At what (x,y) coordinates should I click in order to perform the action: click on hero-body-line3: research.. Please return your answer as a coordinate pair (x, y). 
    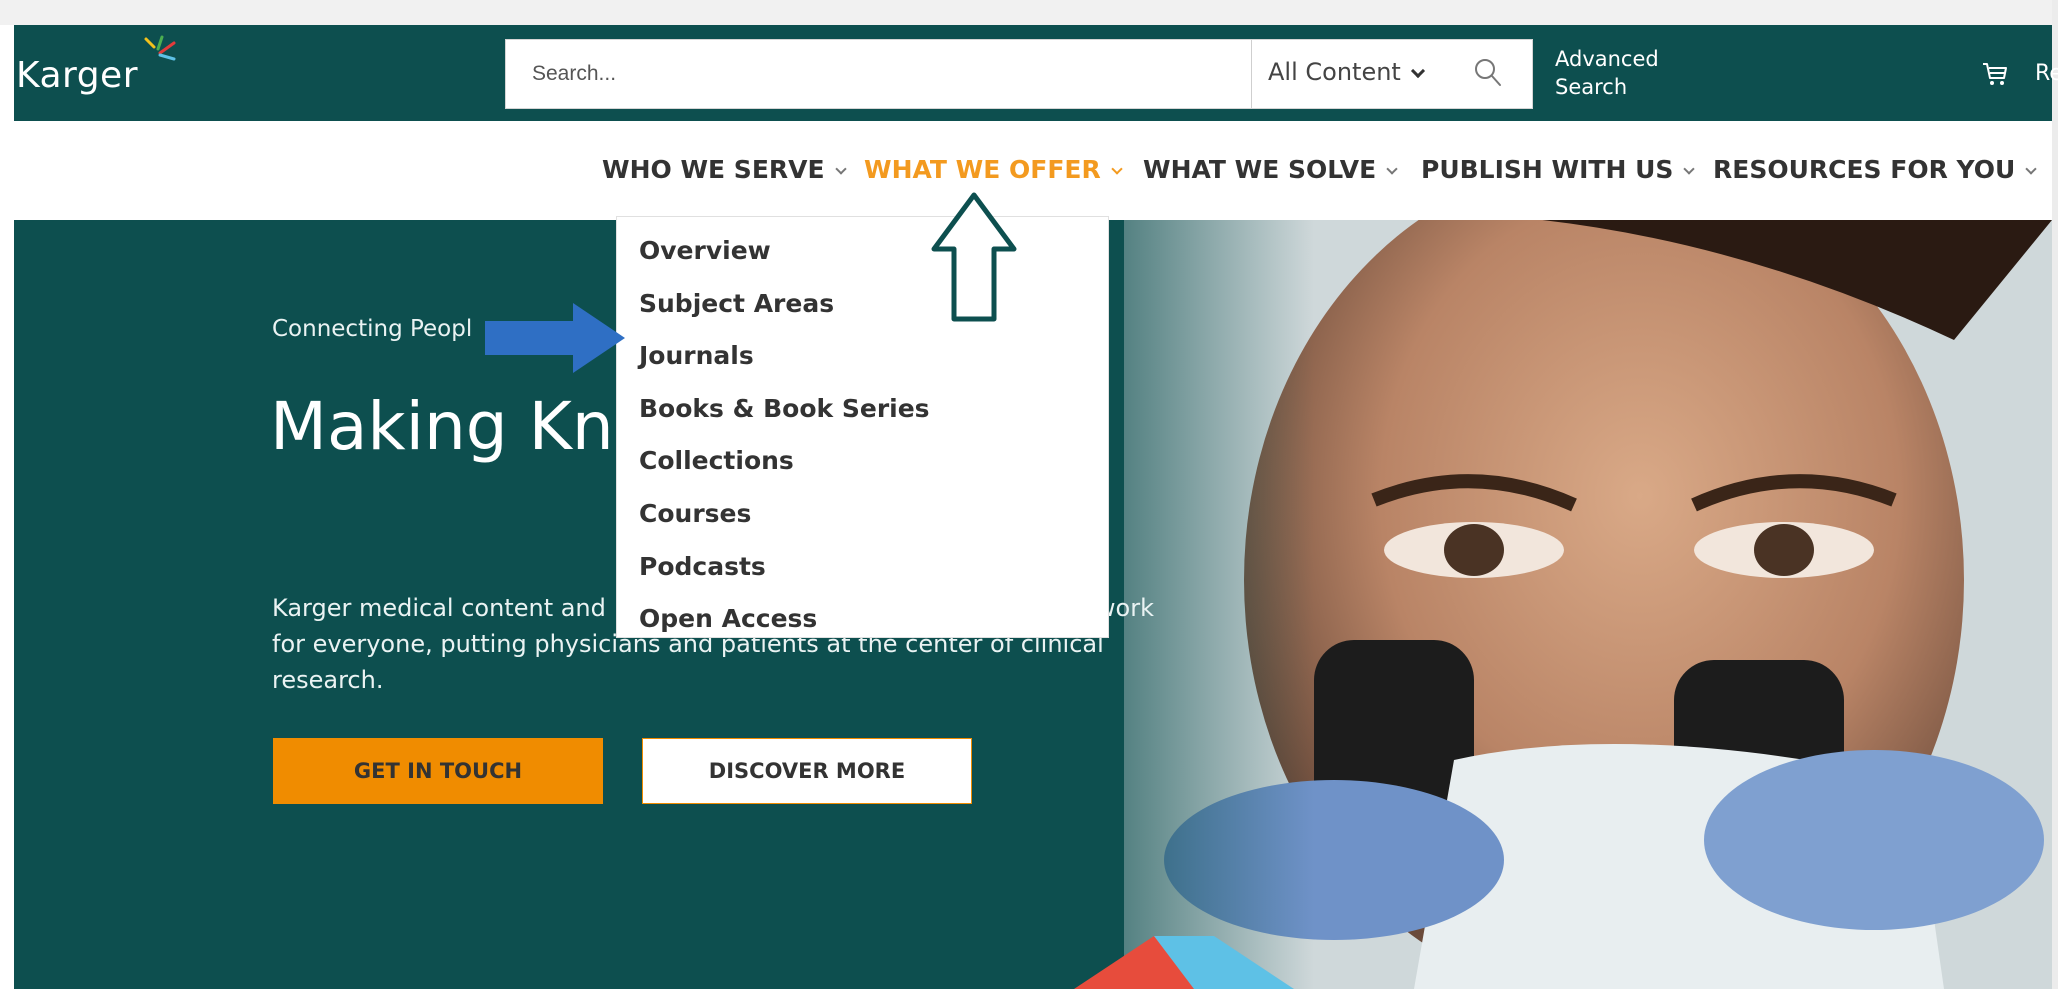
    Looking at the image, I should click on (328, 680).